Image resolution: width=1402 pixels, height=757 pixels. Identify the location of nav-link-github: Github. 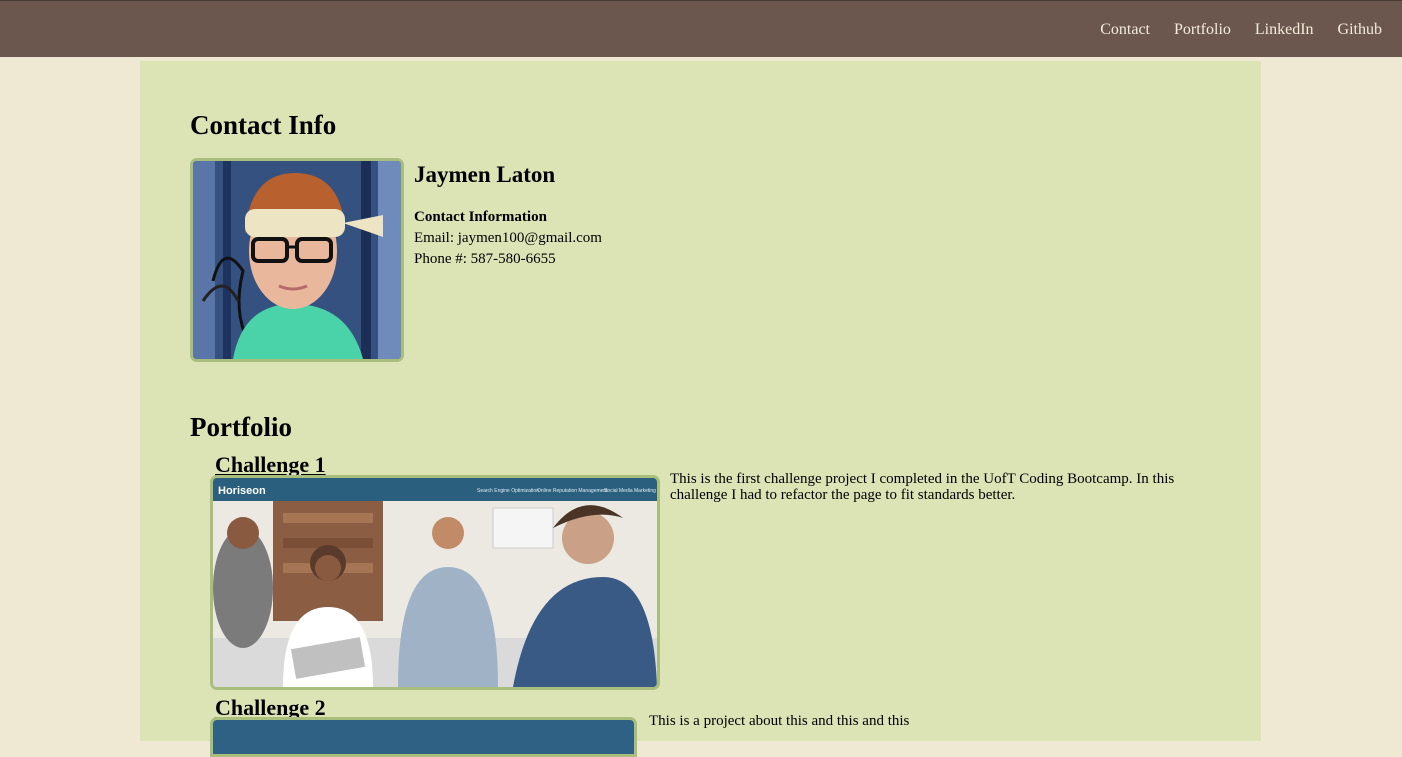
(1360, 30).